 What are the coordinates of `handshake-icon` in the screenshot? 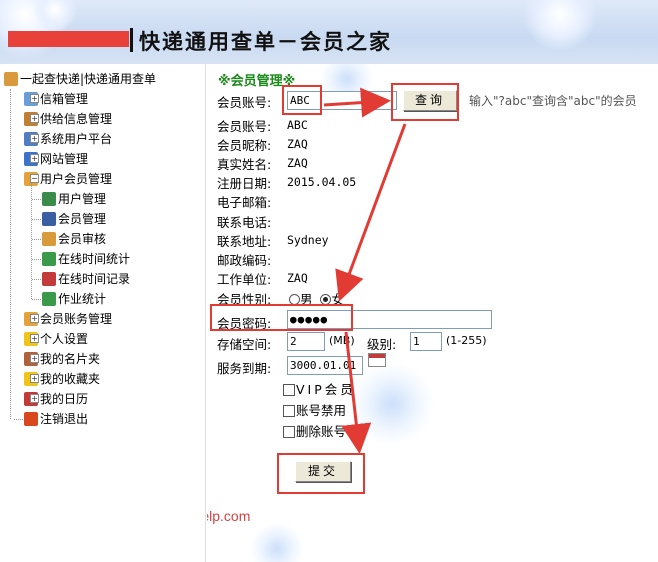 It's located at (49, 239).